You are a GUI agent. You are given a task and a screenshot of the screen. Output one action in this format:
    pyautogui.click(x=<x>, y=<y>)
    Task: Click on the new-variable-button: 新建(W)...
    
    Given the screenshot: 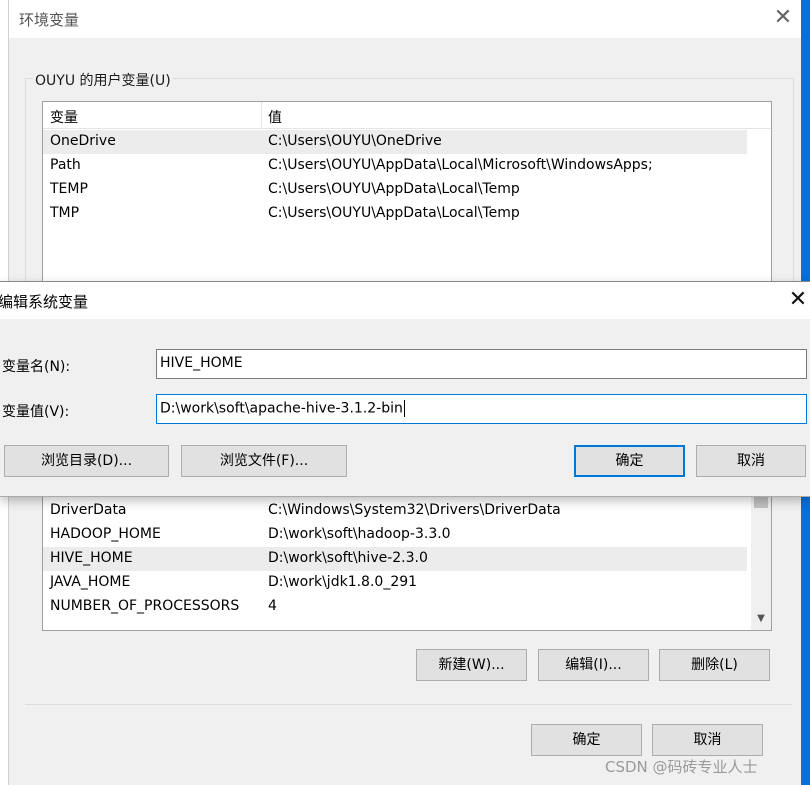 What is the action you would take?
    pyautogui.click(x=471, y=665)
    